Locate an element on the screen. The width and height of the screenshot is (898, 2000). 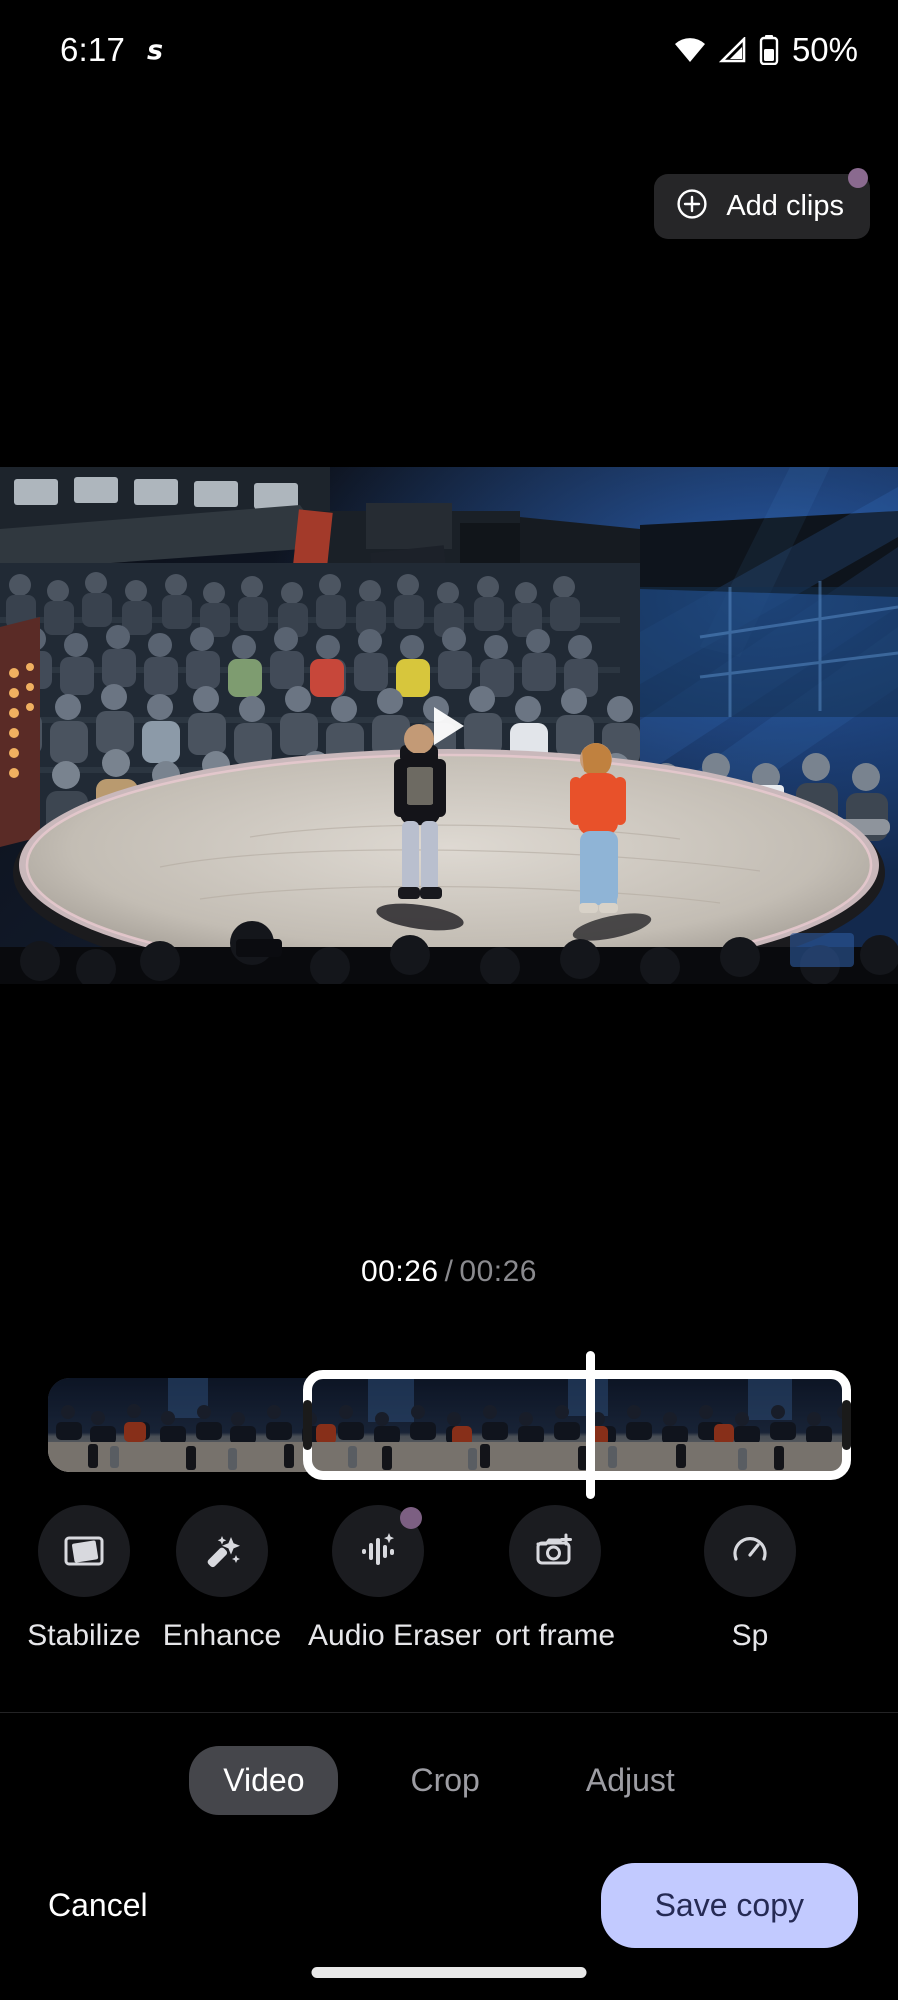
tool-stabilize-button is located at coordinates (84, 1551).